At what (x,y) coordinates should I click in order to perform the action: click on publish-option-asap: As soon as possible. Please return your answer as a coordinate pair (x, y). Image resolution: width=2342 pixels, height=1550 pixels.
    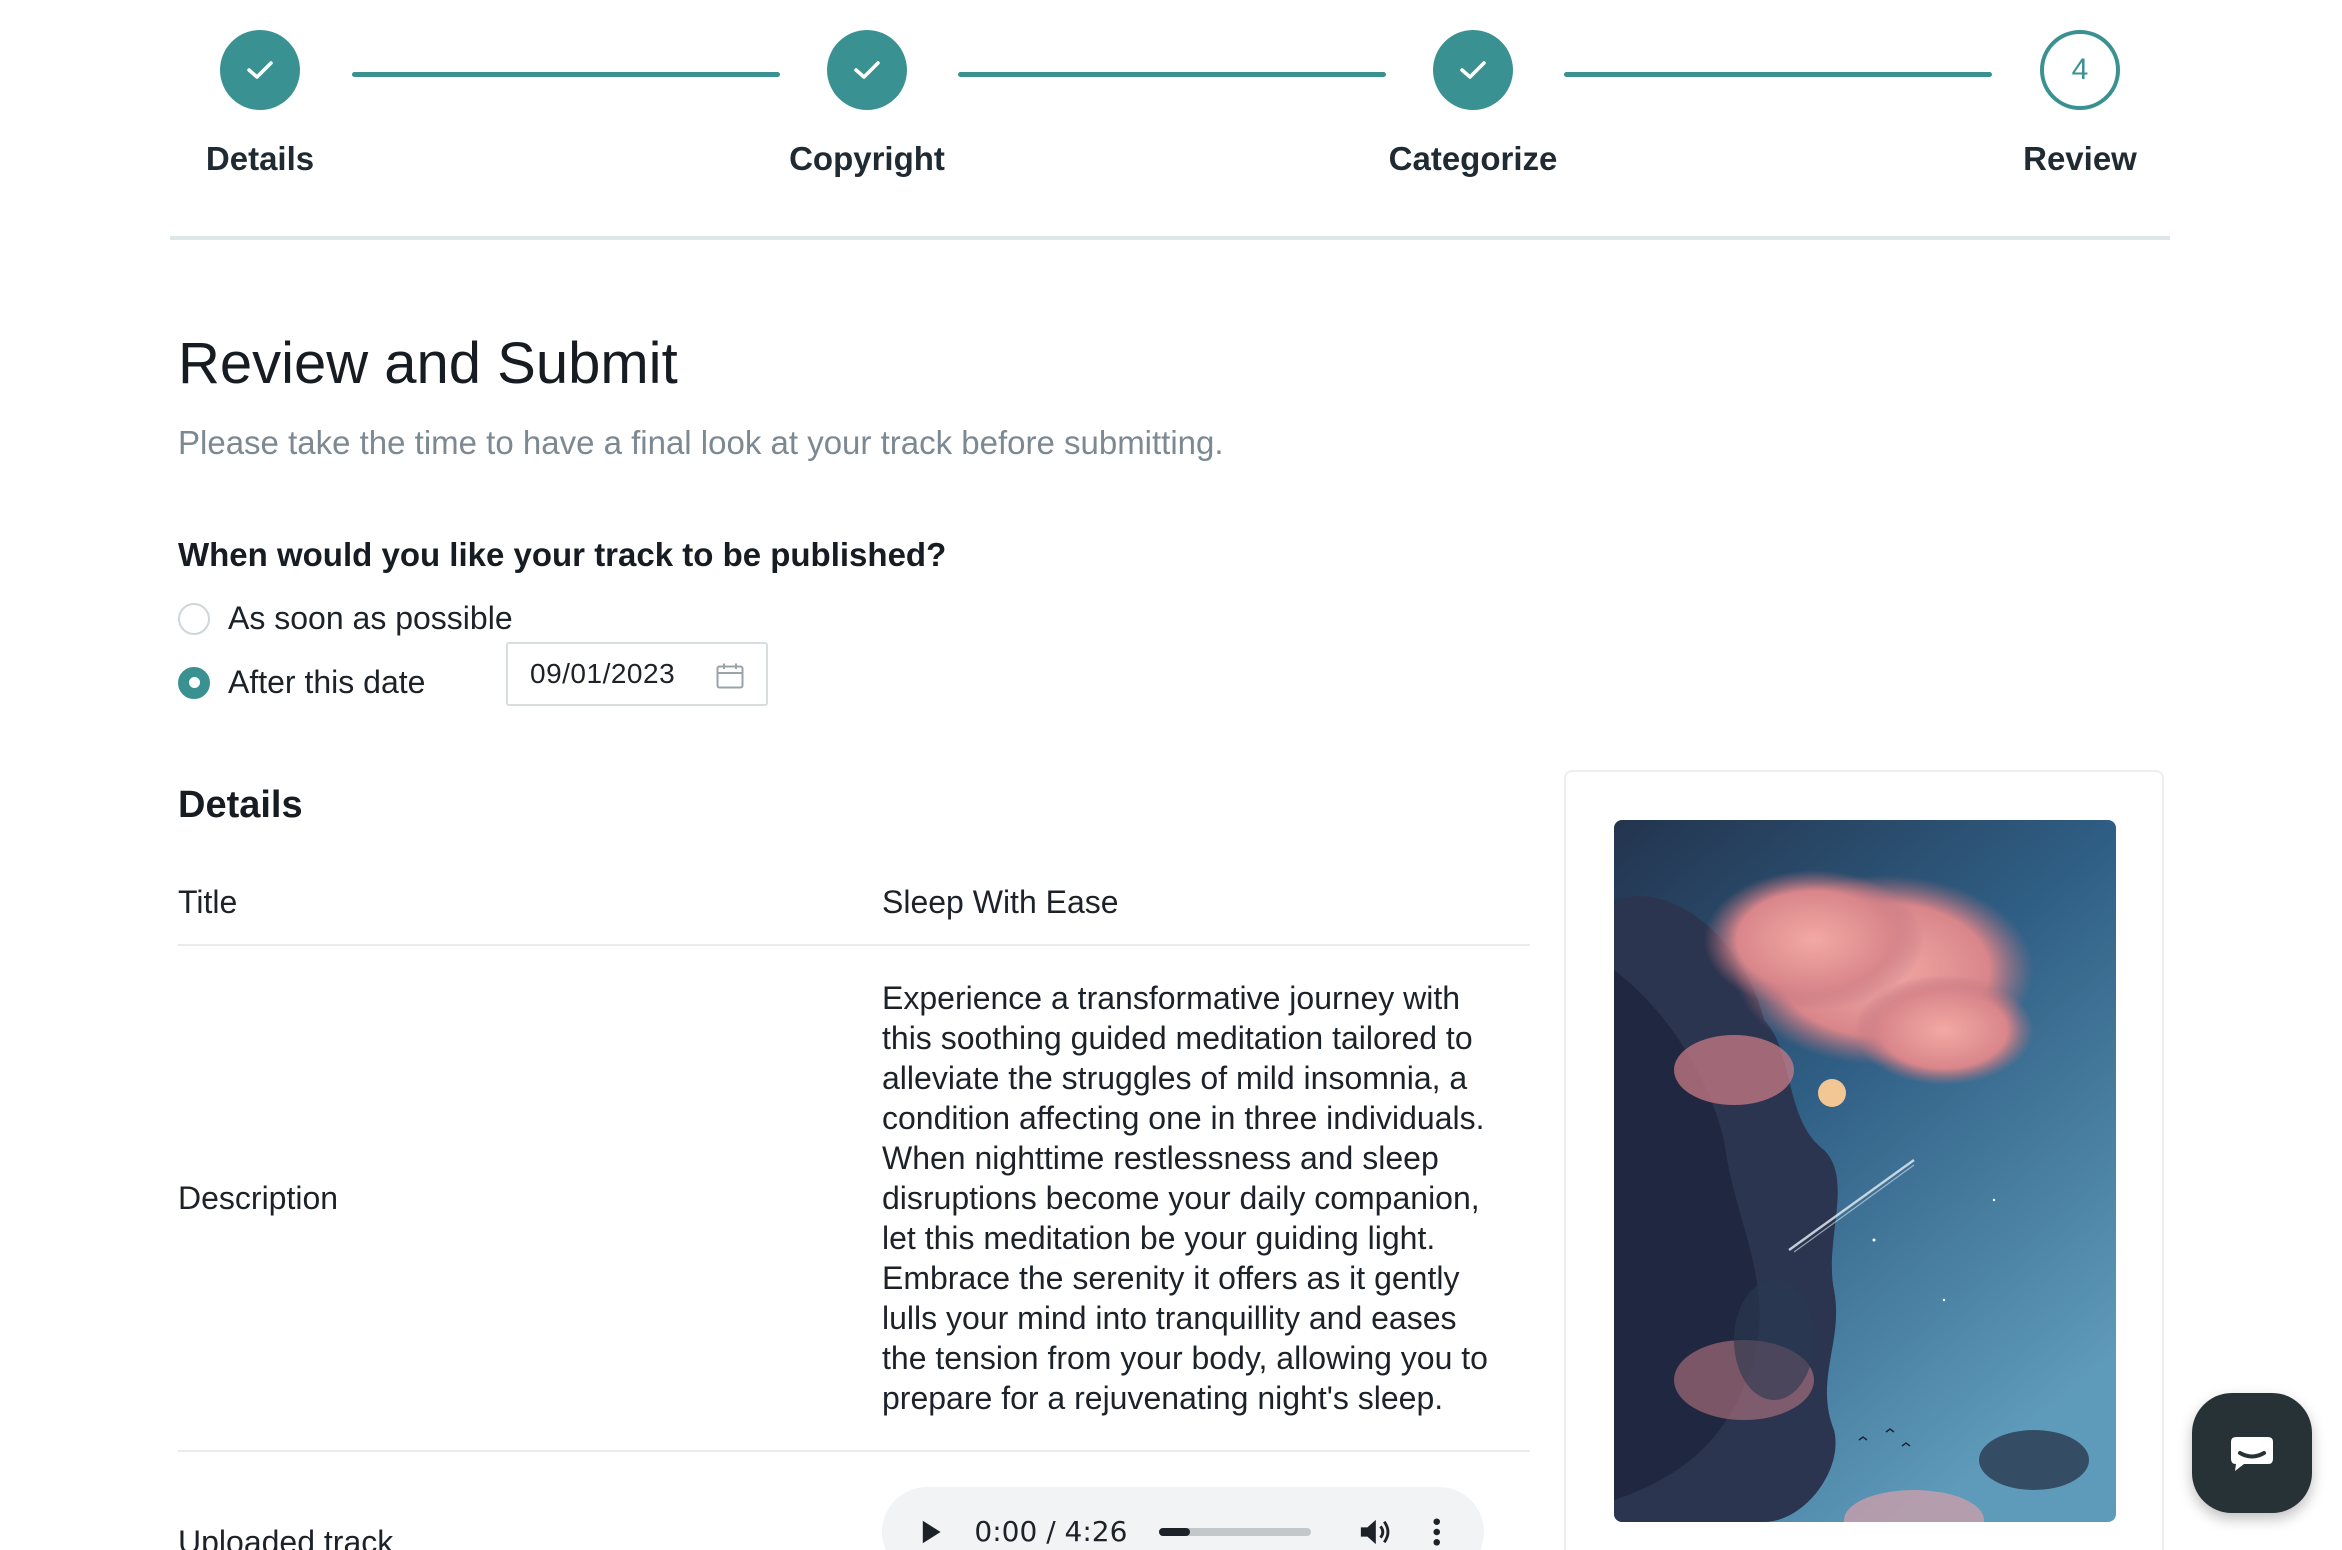
    Looking at the image, I should click on (345, 618).